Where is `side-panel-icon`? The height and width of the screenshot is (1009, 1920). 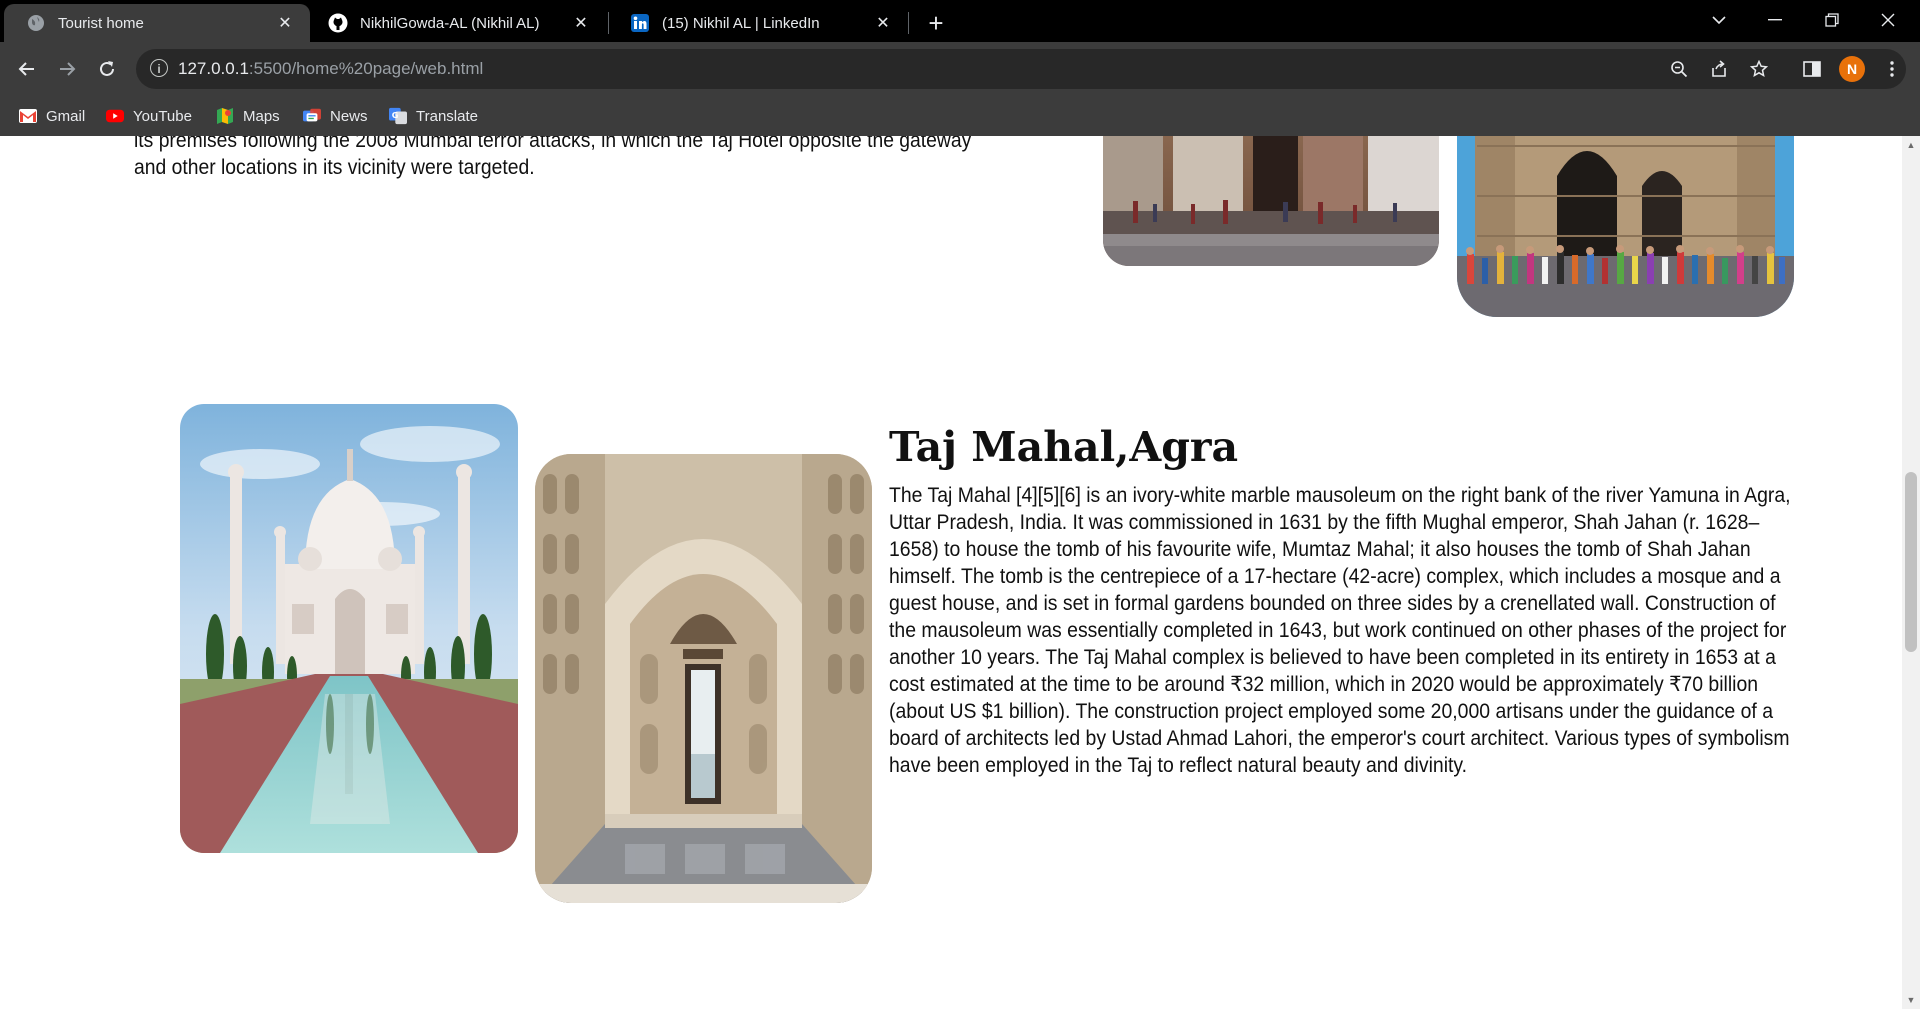
side-panel-icon is located at coordinates (1812, 69).